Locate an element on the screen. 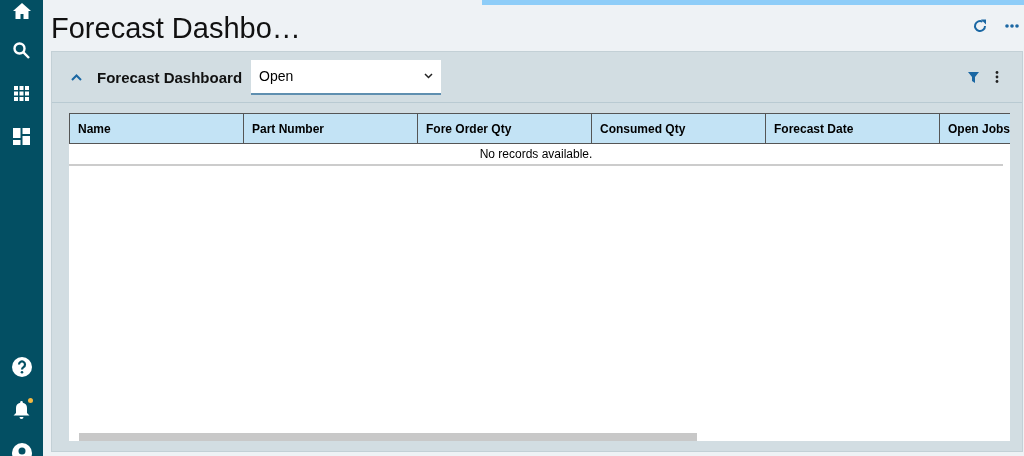  column-header: Open Jobs is located at coordinates (974, 128).